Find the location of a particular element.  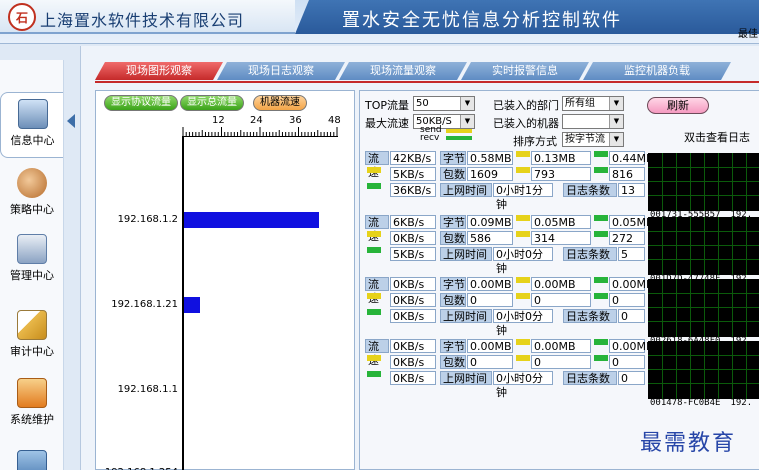

top-traffic-label: TOP流量 is located at coordinates (387, 105).